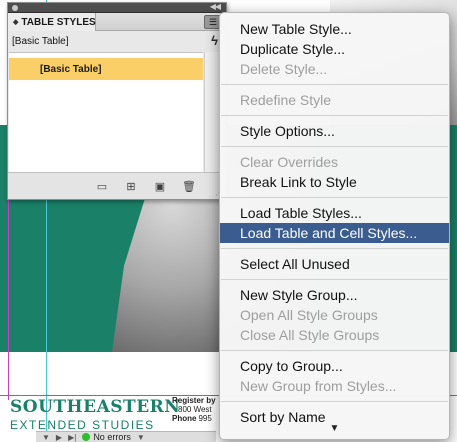 This screenshot has height=442, width=457. I want to click on lightning-icon: ϟ, so click(214, 40).